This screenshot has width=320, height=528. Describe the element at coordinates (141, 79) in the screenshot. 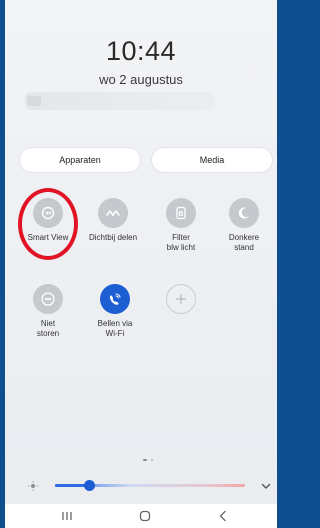

I see `date: wo 2 augustus` at that location.